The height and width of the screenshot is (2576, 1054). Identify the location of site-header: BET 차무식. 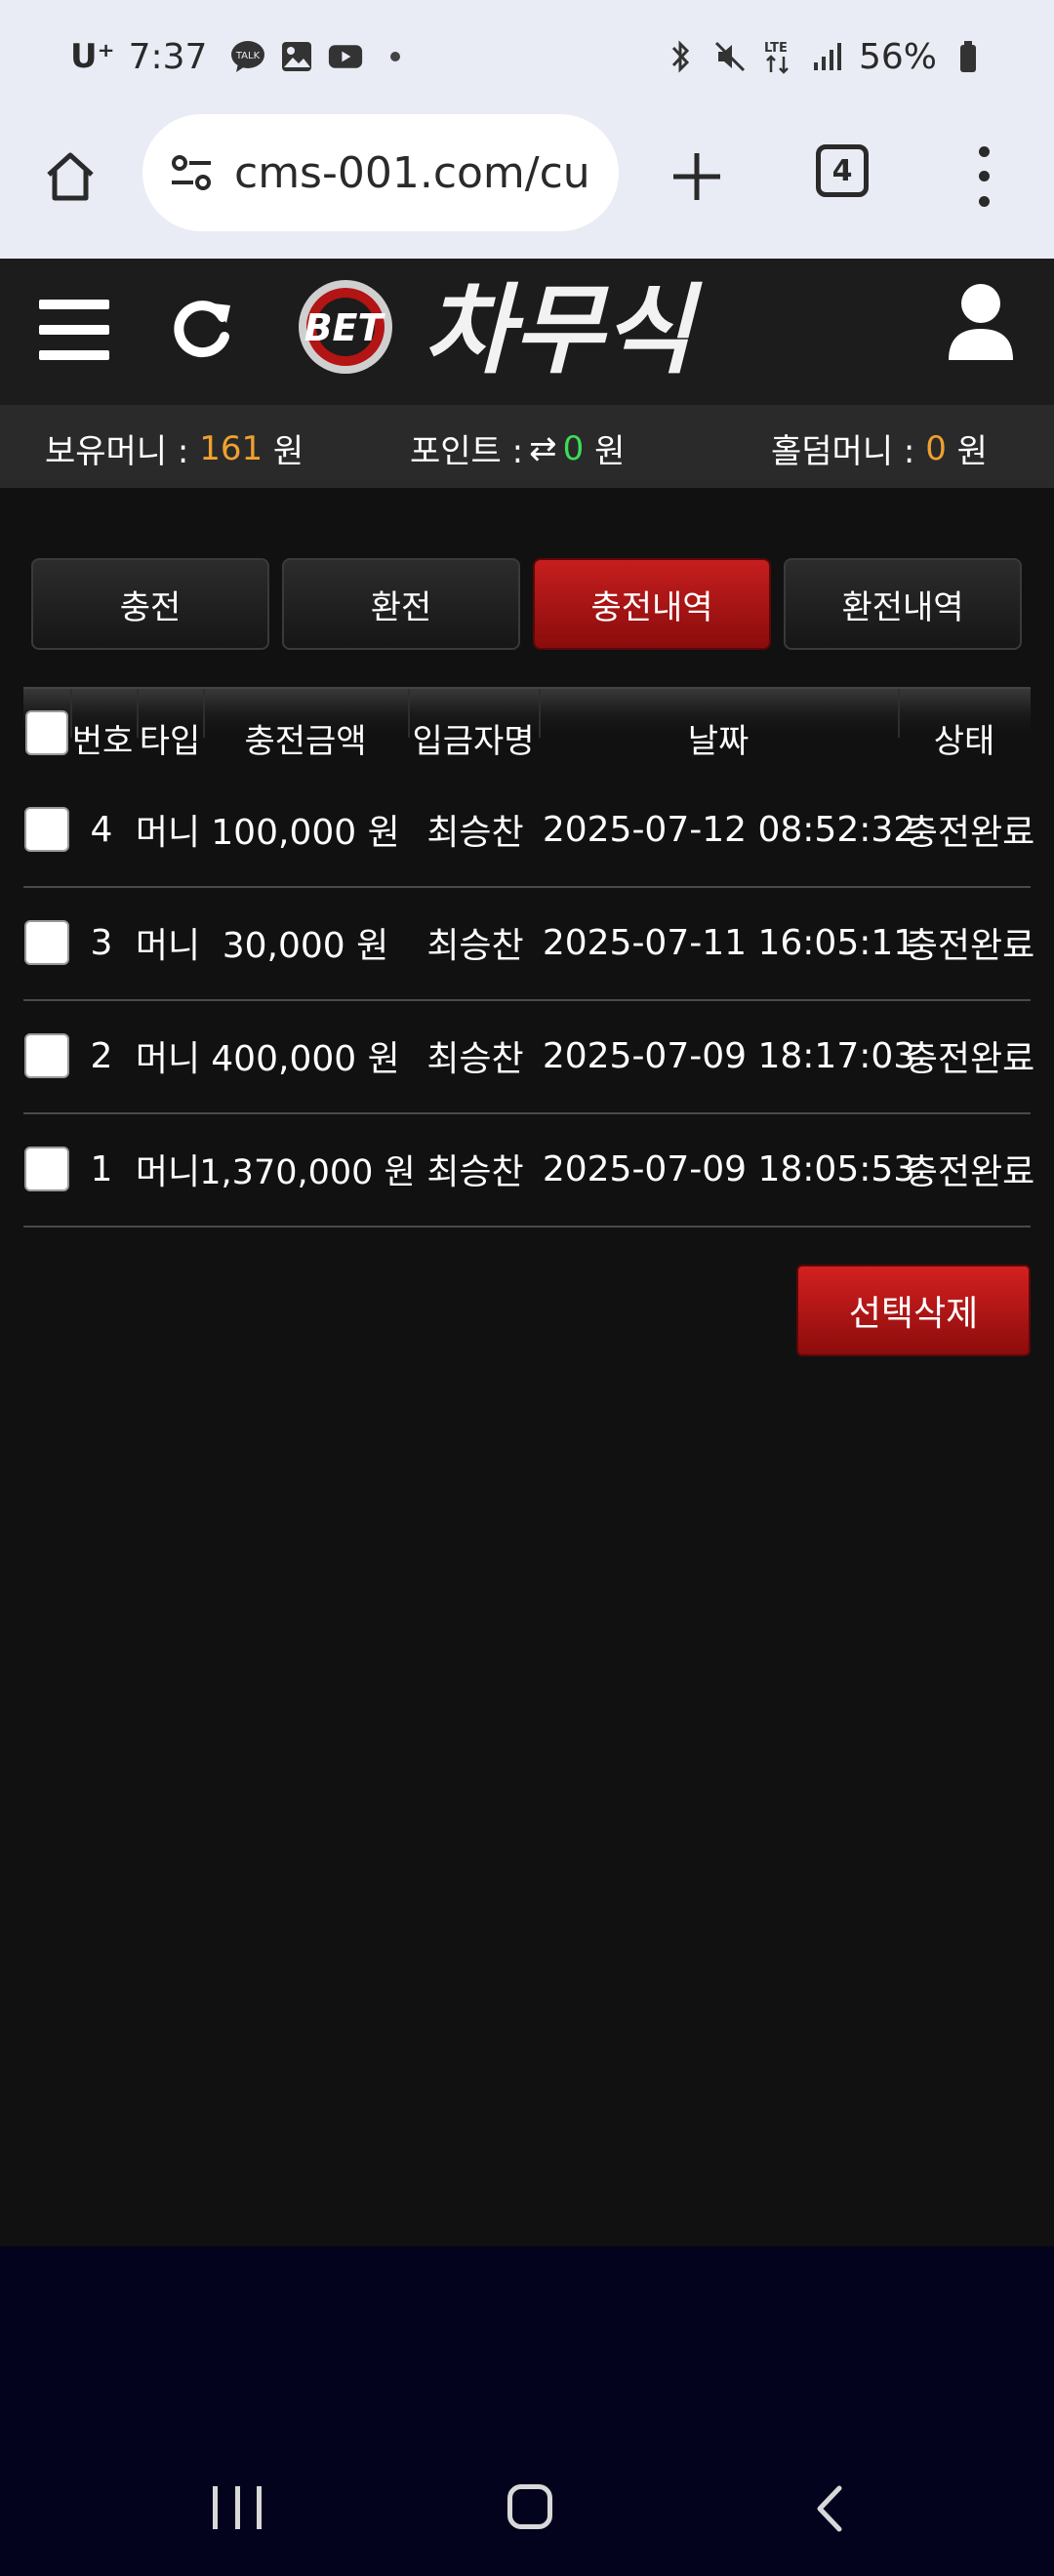
(527, 332).